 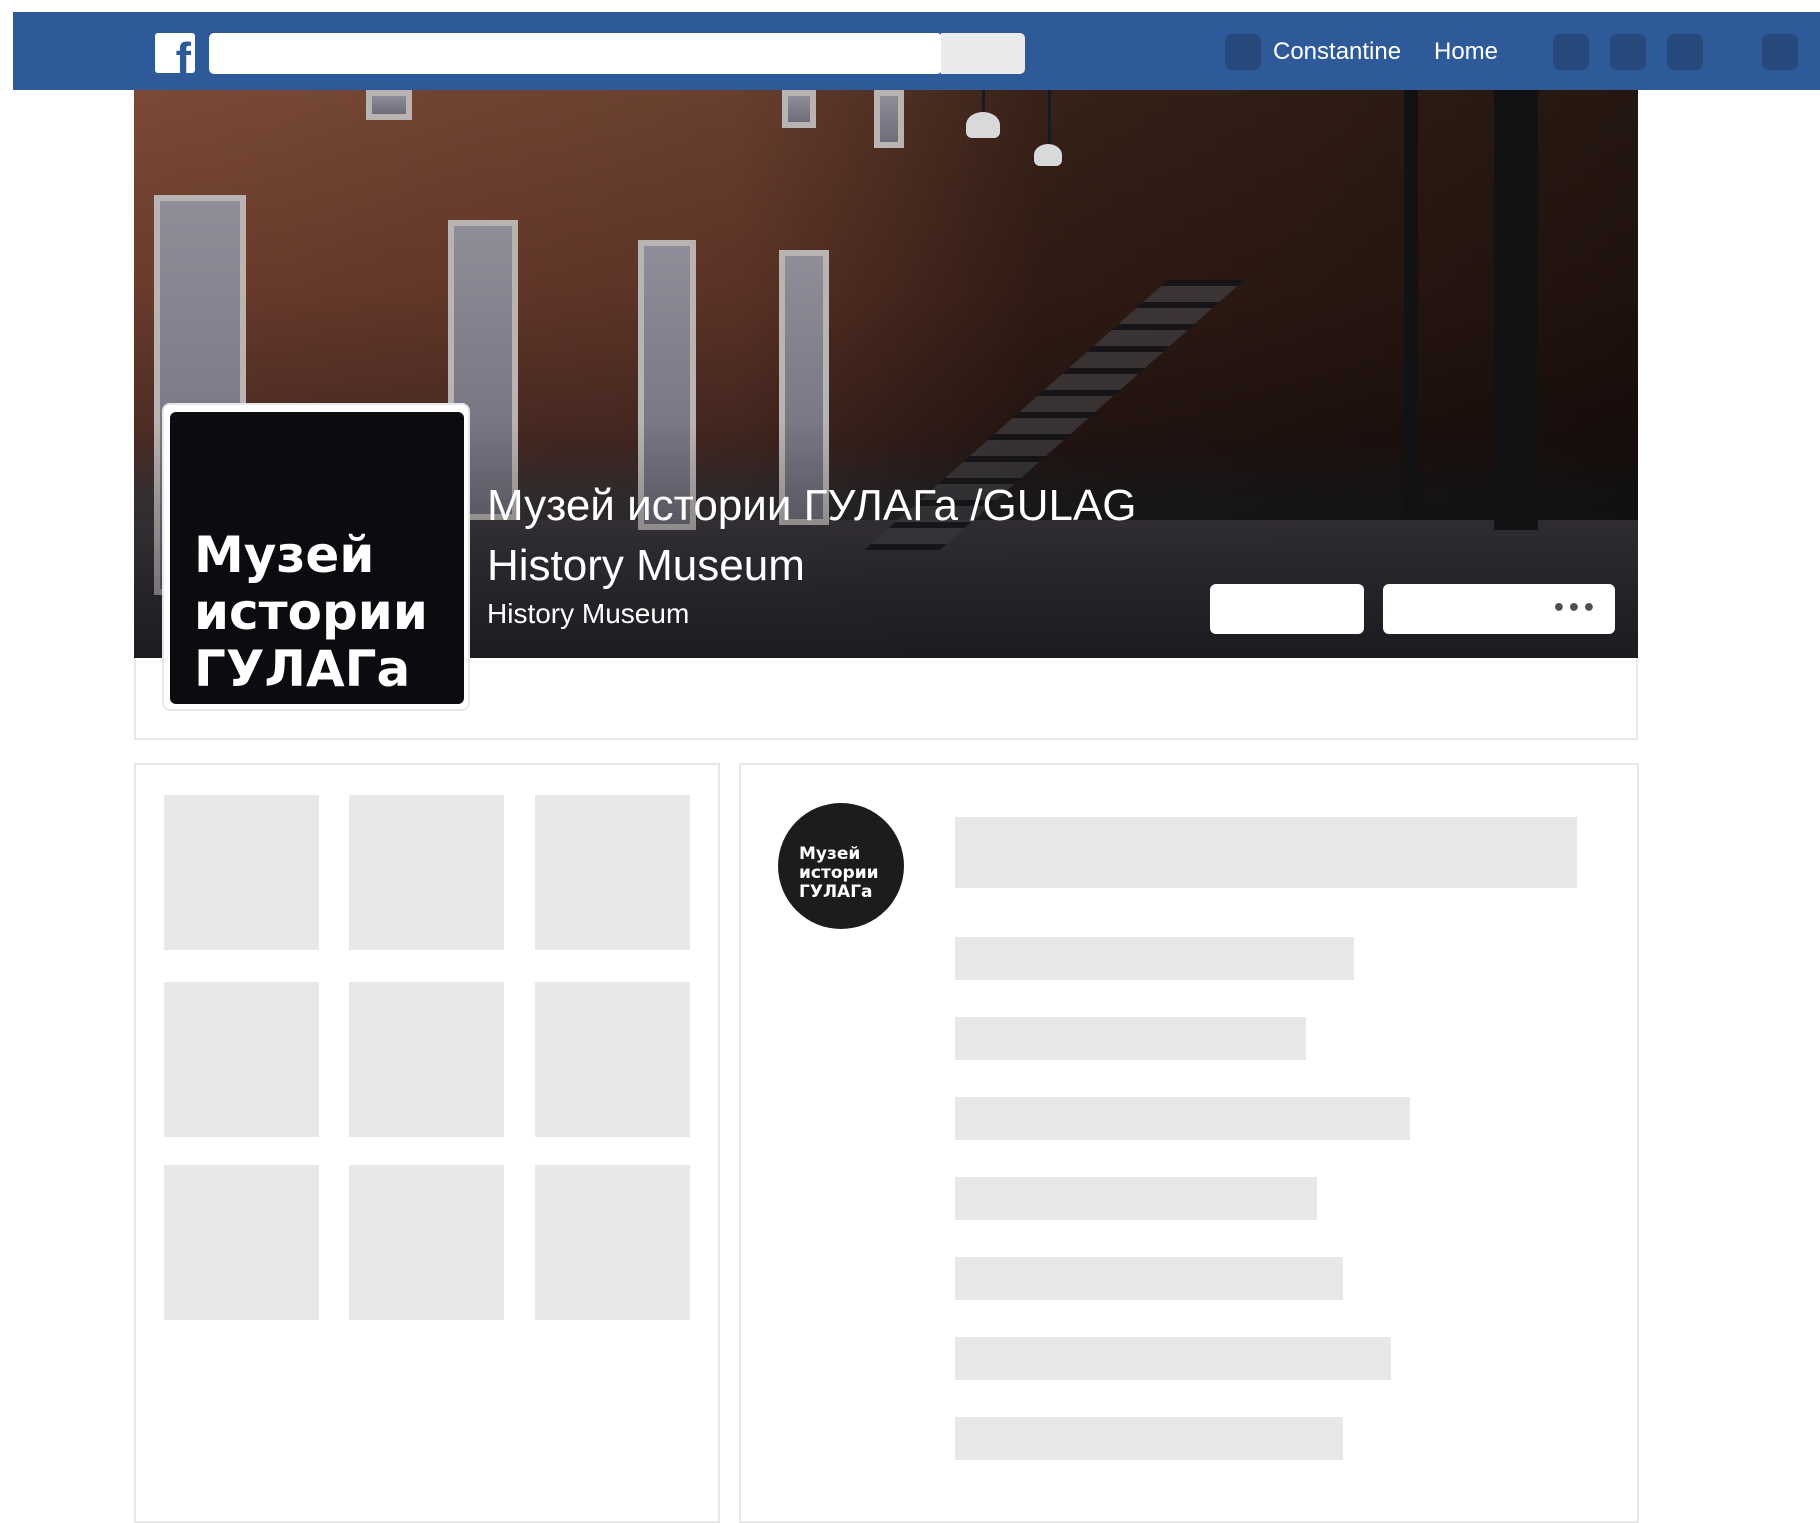 I want to click on messages-icon, so click(x=1628, y=52).